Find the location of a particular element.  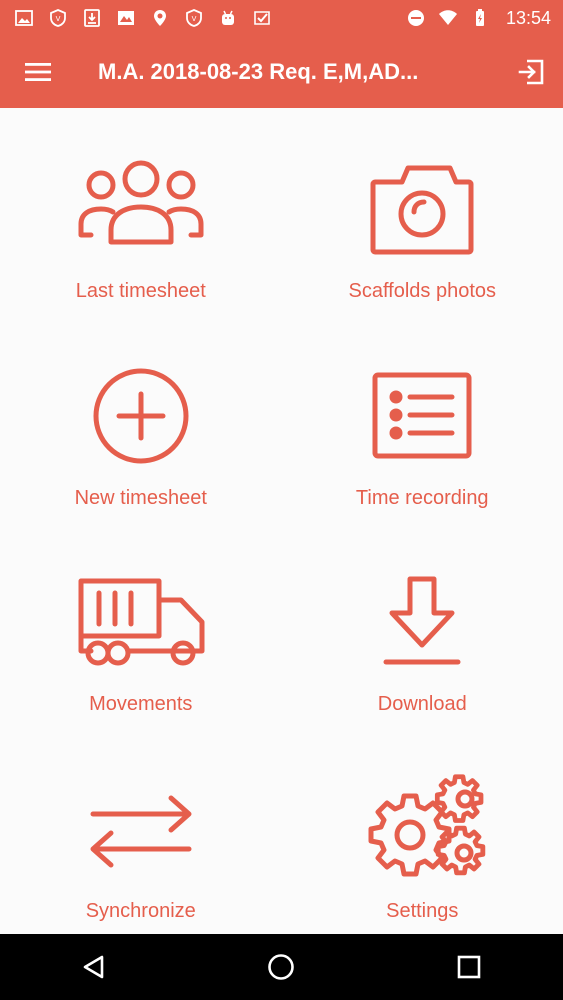

menu-button is located at coordinates (38, 72).